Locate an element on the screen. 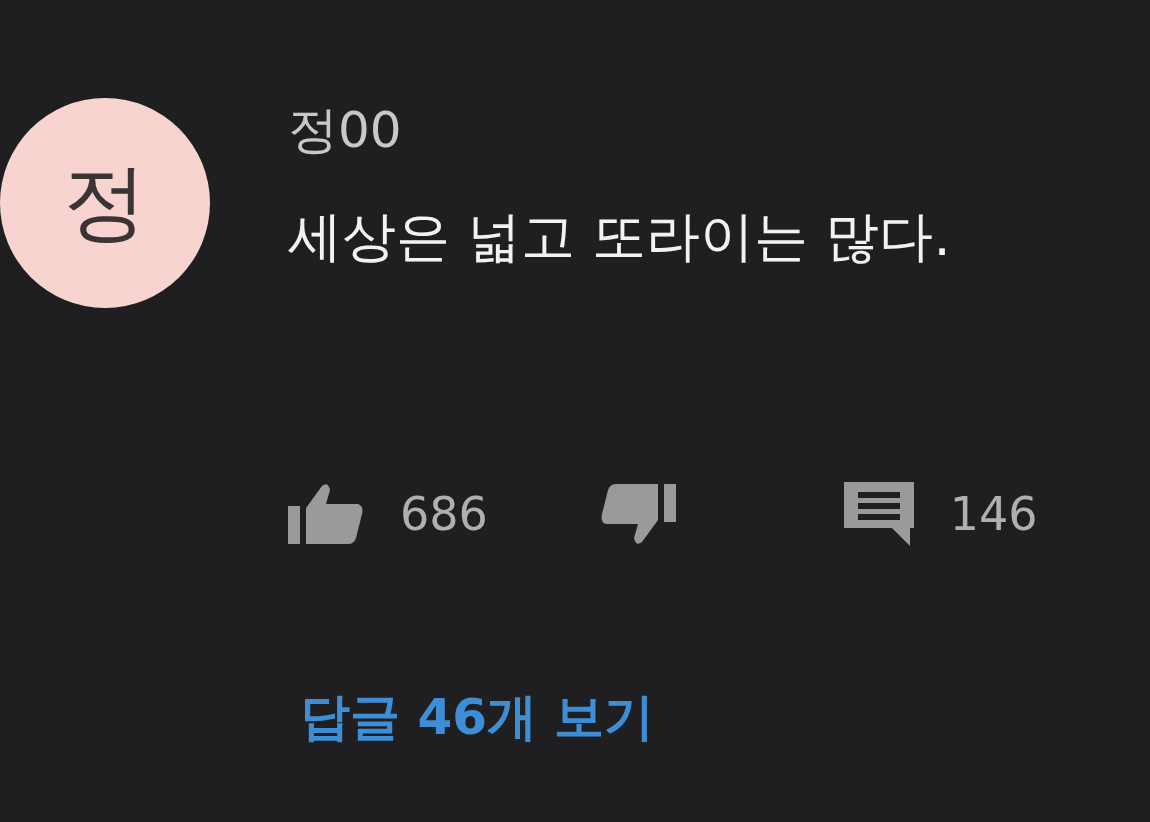 The height and width of the screenshot is (822, 1150). avatar: 정 is located at coordinates (105, 203).